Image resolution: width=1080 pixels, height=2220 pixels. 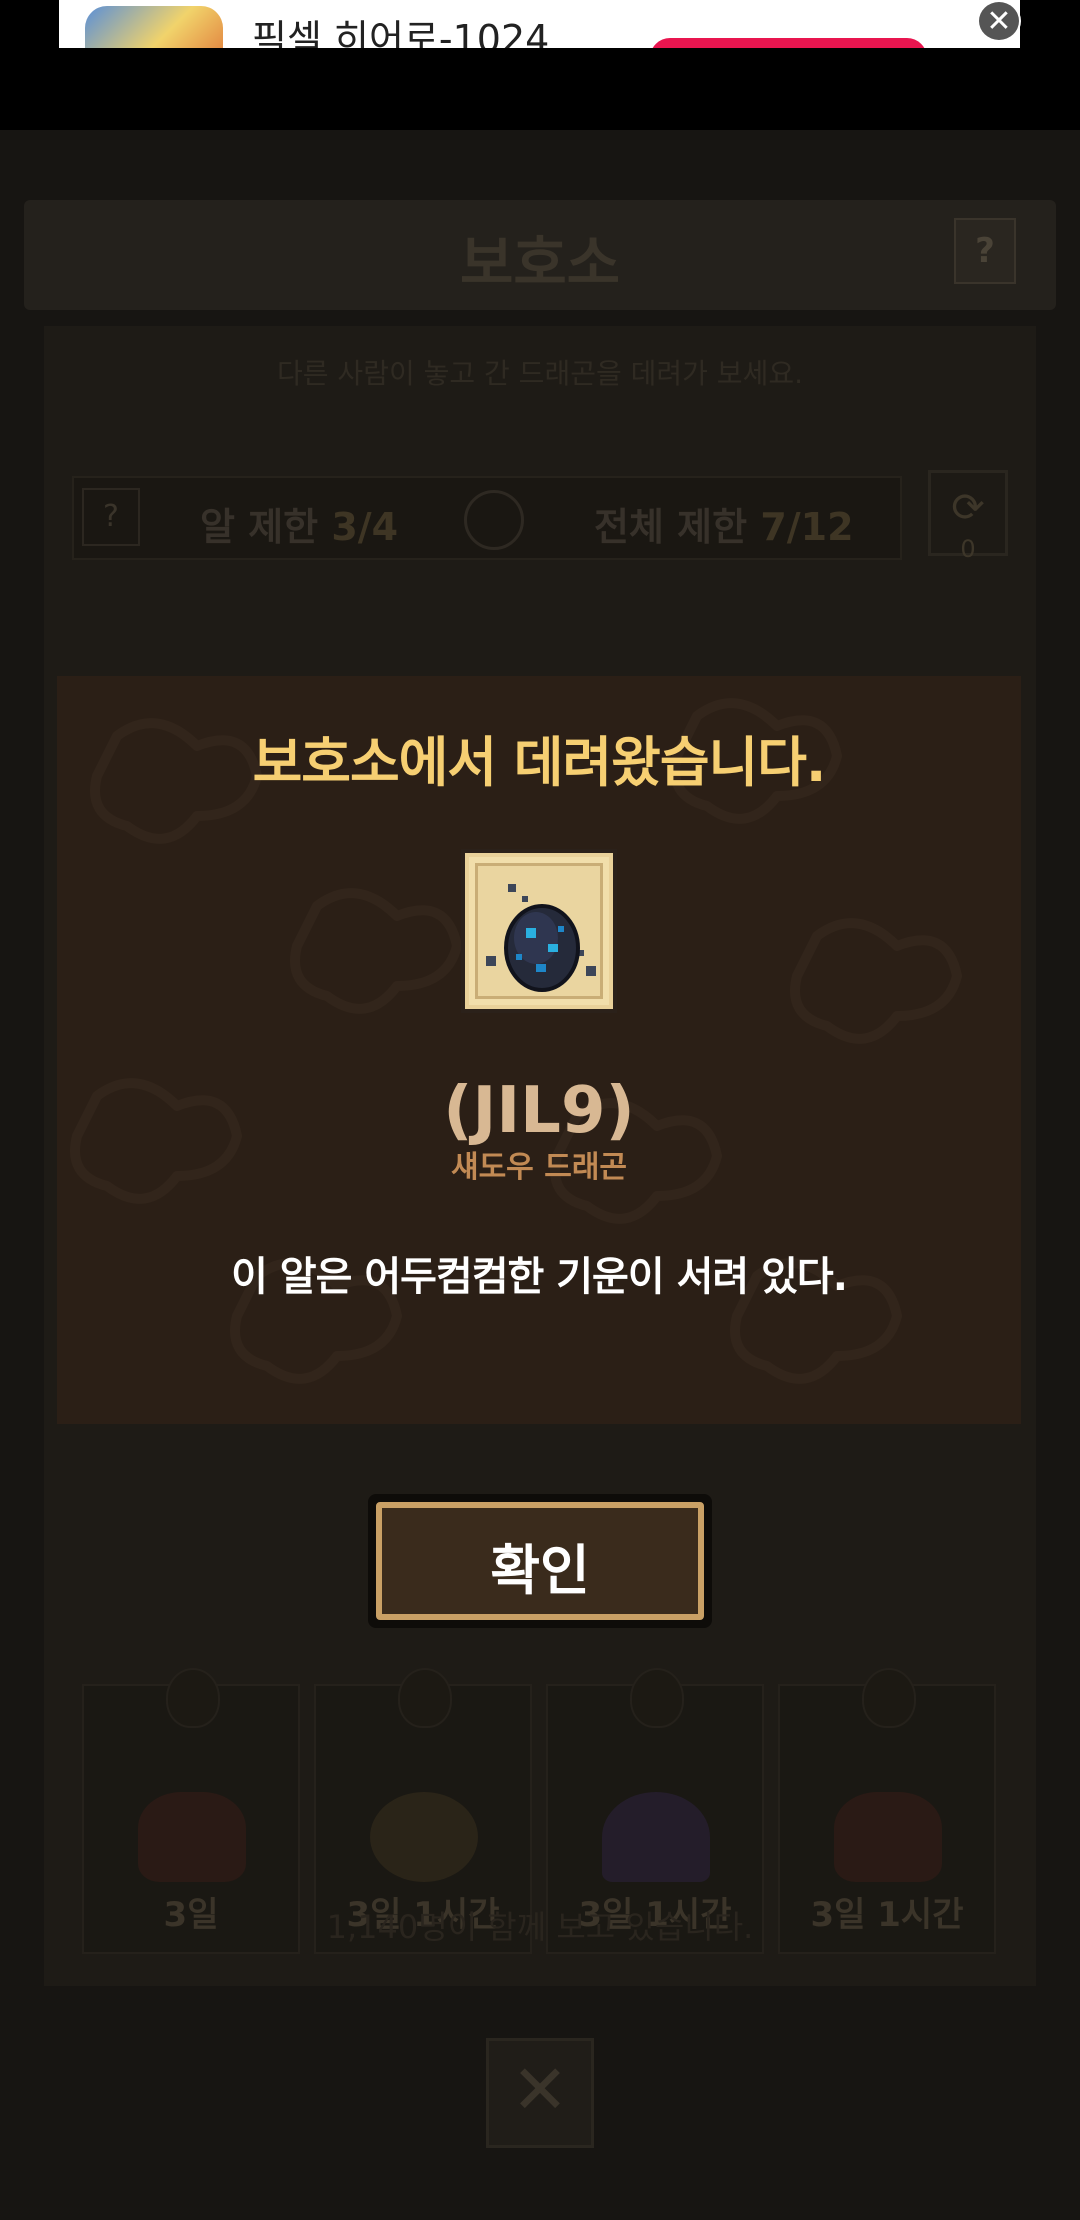 I want to click on shadow-dragon-egg-icon, so click(x=541, y=938).